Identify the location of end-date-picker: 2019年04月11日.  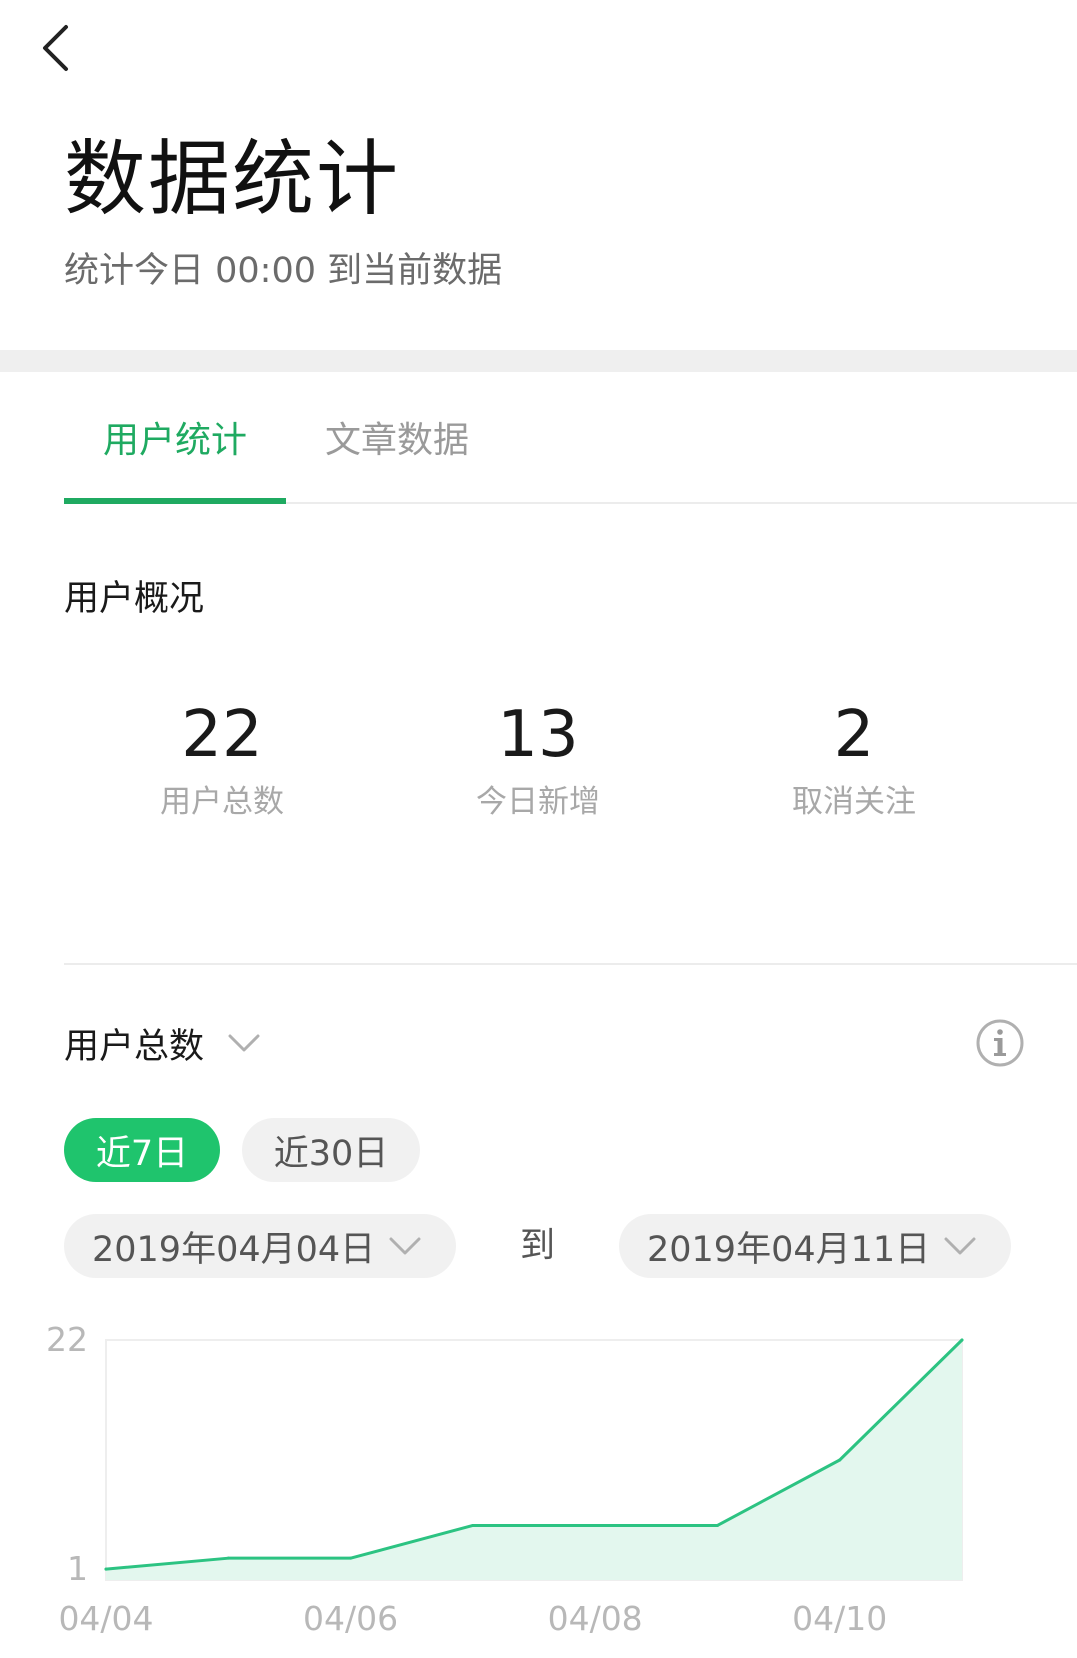
(815, 1246).